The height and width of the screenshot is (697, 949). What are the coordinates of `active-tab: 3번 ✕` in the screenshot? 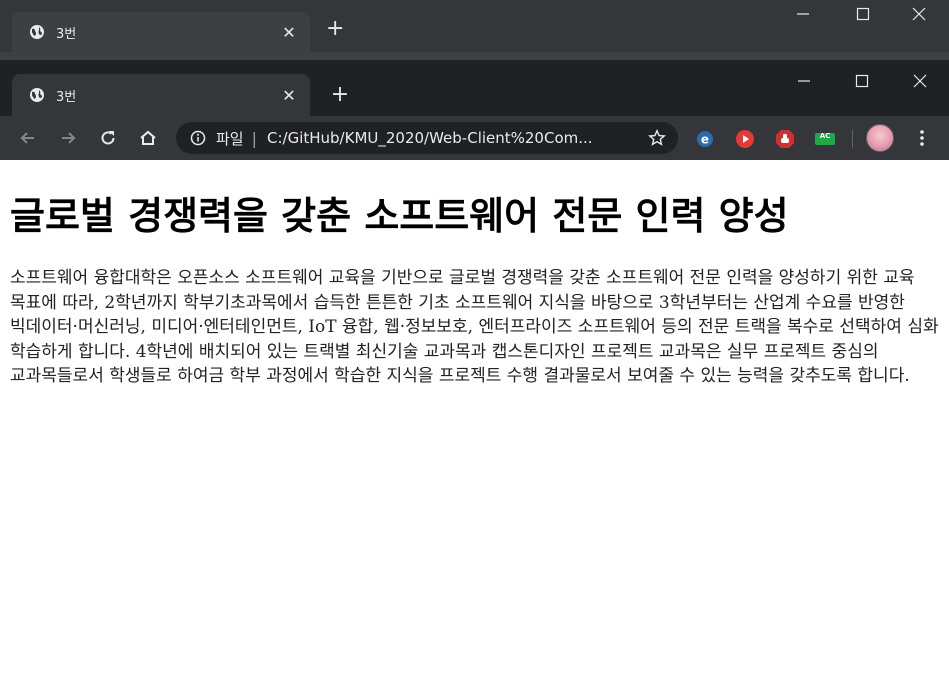 It's located at (161, 95).